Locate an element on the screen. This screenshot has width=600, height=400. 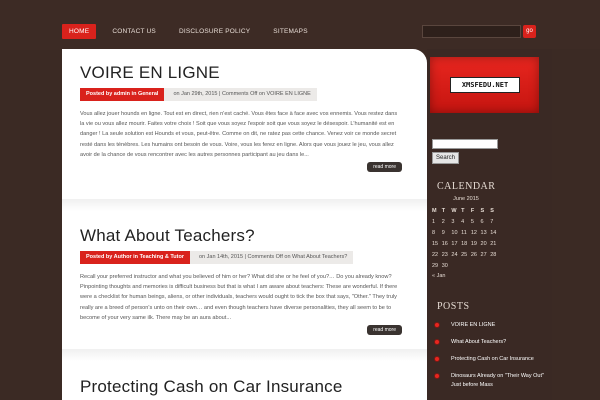
calendar-day: 20 is located at coordinates (483, 243).